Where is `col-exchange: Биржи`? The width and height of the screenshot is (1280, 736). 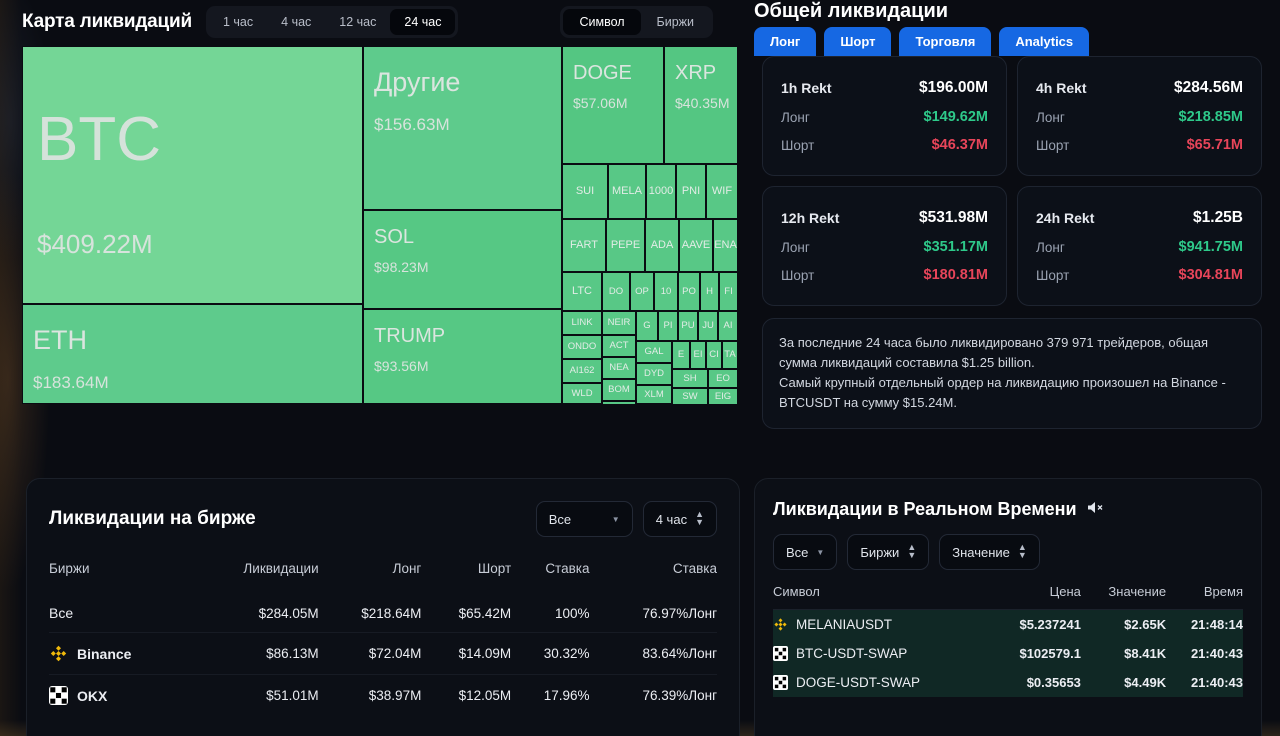
col-exchange: Биржи is located at coordinates (119, 574).